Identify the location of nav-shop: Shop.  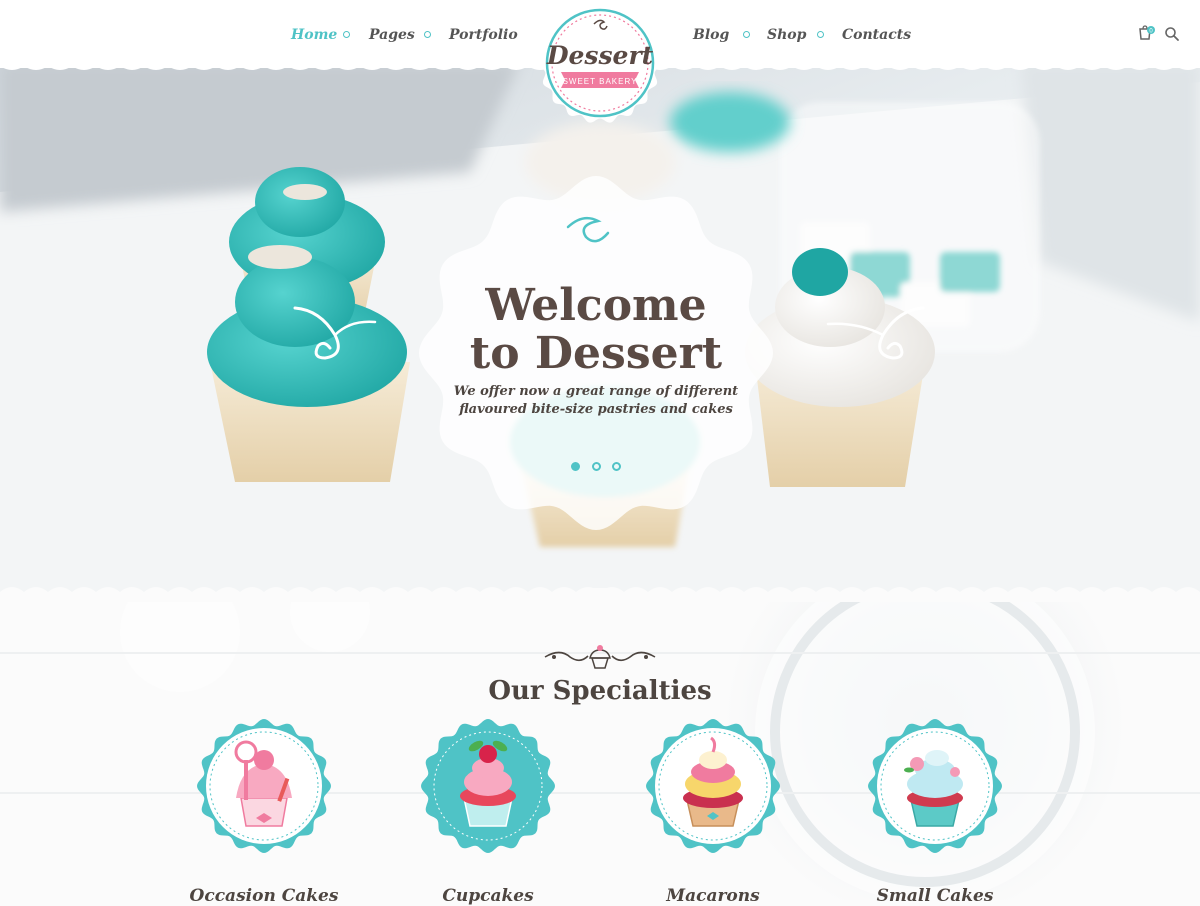
(786, 35).